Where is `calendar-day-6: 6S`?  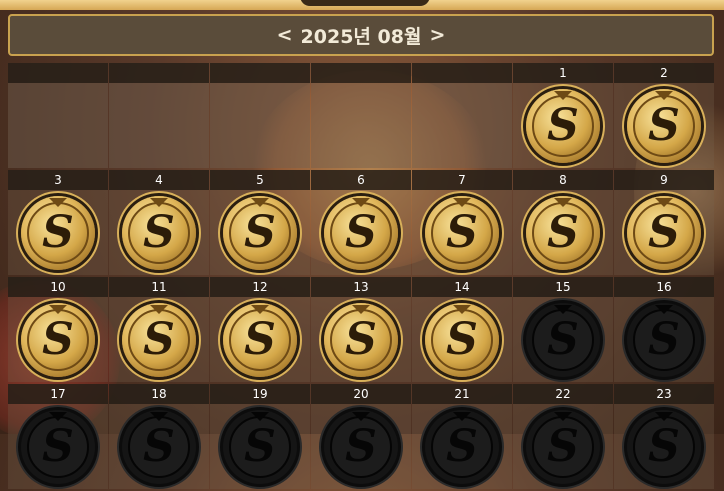 calendar-day-6: 6S is located at coordinates (361, 223).